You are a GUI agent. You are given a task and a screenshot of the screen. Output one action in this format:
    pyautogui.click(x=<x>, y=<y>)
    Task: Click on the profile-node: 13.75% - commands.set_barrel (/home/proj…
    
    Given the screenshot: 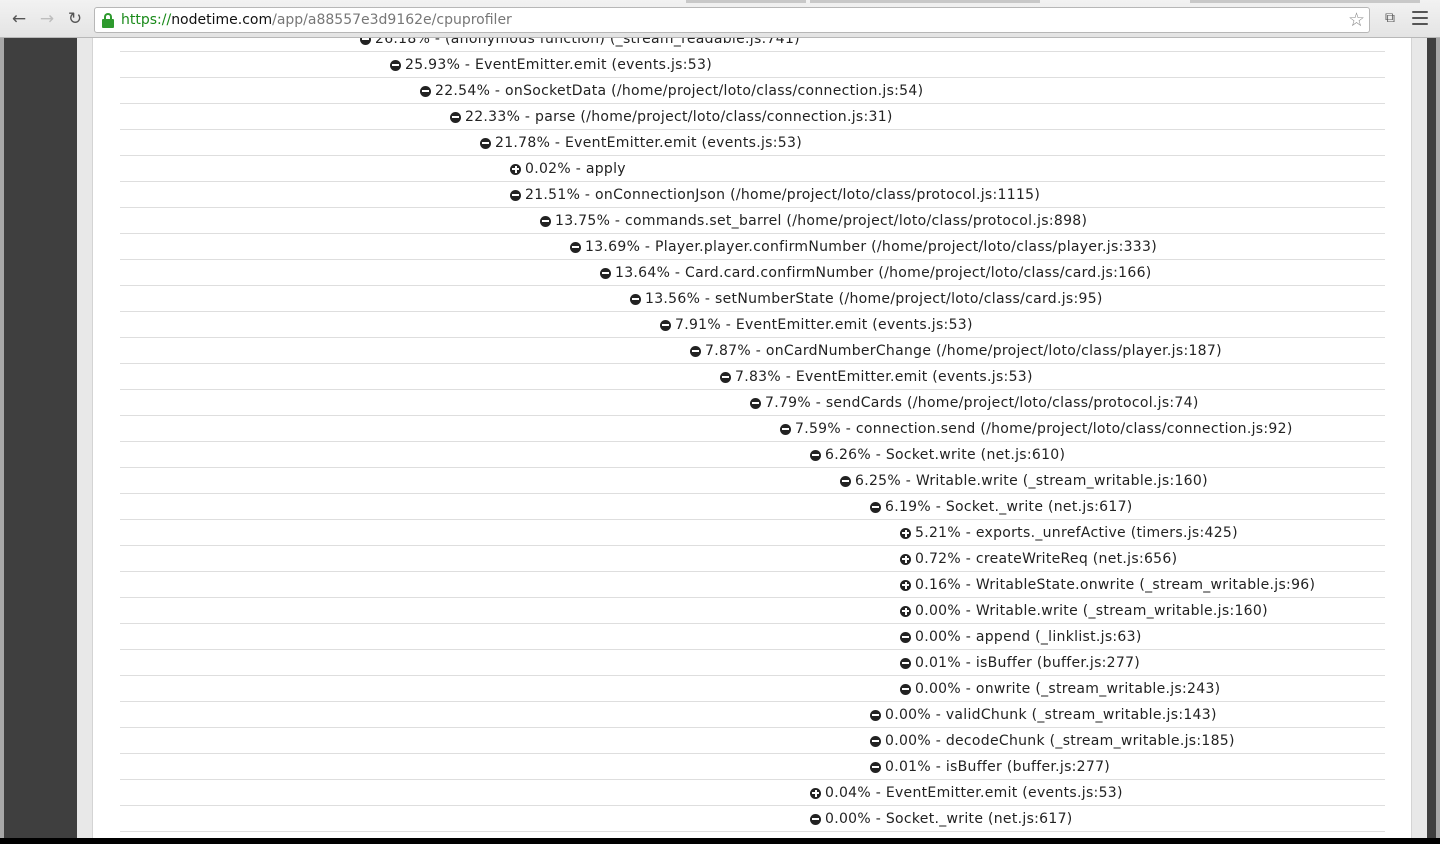 What is the action you would take?
    pyautogui.click(x=813, y=221)
    